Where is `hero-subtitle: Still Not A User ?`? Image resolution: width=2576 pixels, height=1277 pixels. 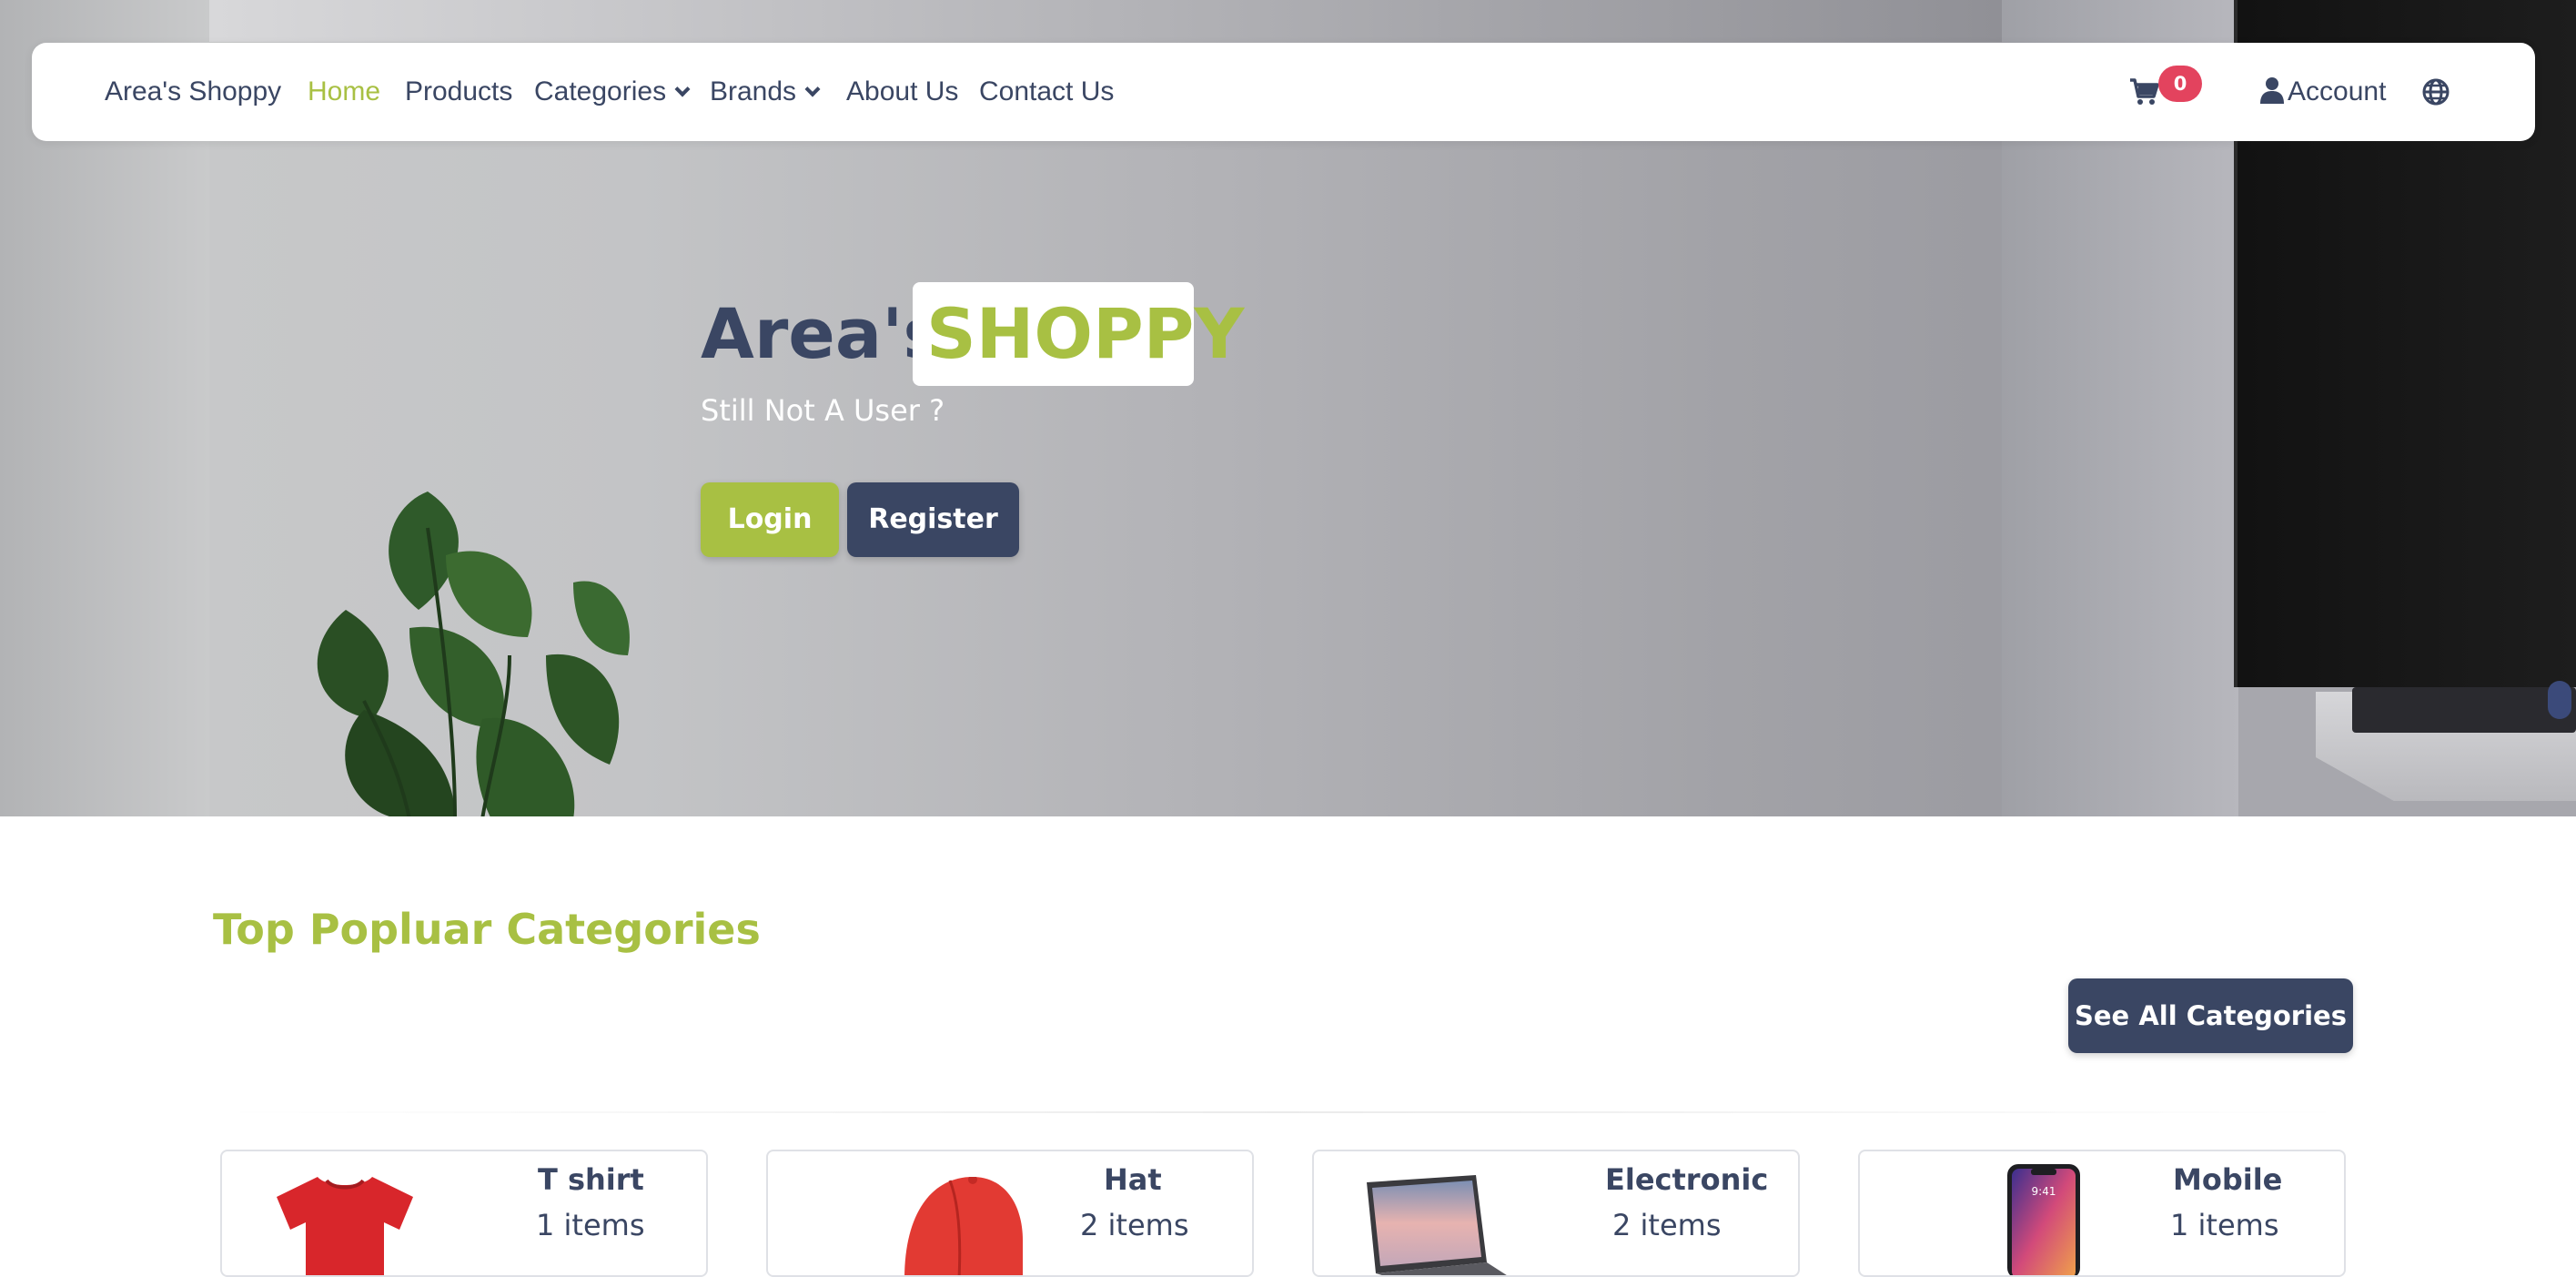 hero-subtitle: Still Not A User ? is located at coordinates (823, 411).